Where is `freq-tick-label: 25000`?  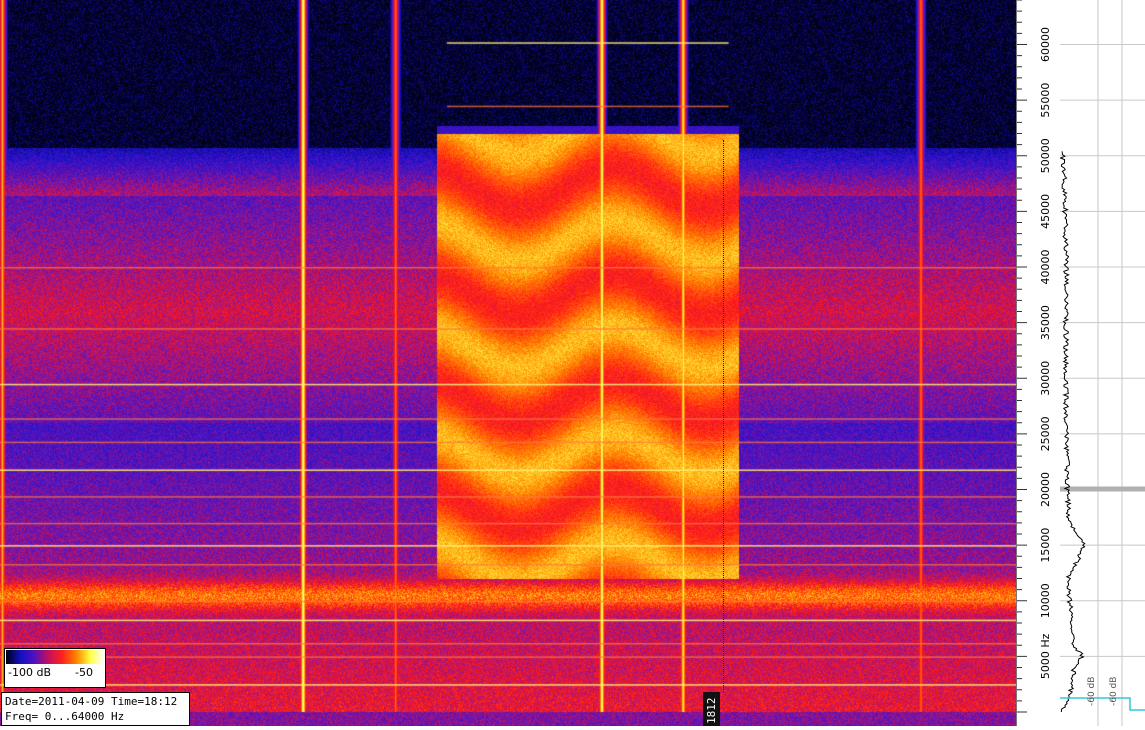 freq-tick-label: 25000 is located at coordinates (1045, 433).